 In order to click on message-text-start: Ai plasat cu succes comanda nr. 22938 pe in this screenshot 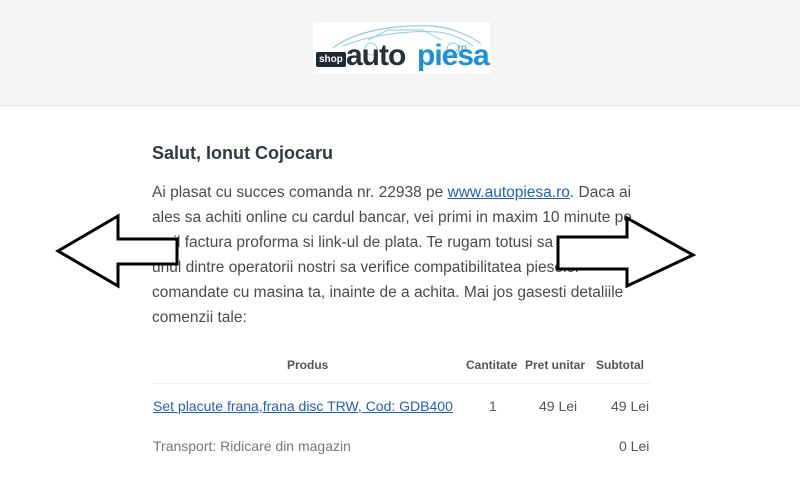, I will do `click(300, 192)`.